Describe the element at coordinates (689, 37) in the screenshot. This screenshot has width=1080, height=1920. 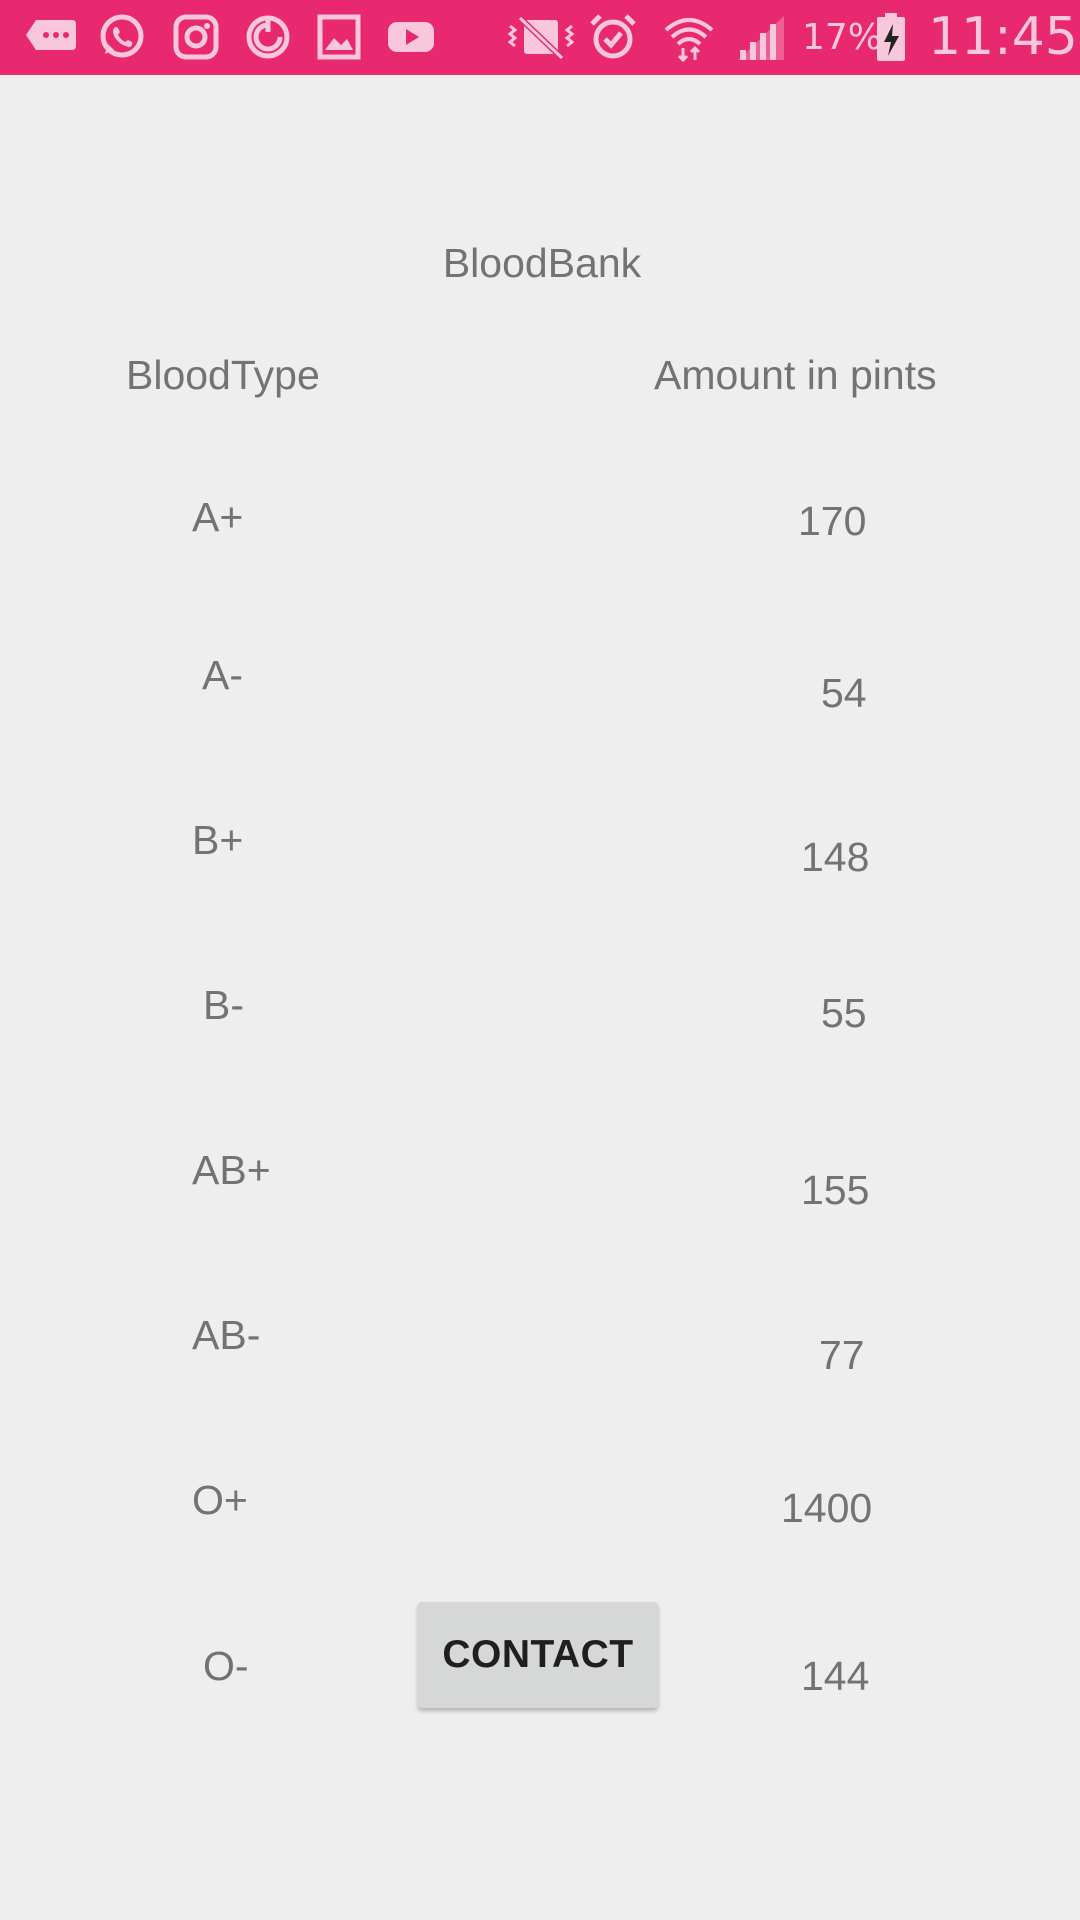
I see `wifi-icon` at that location.